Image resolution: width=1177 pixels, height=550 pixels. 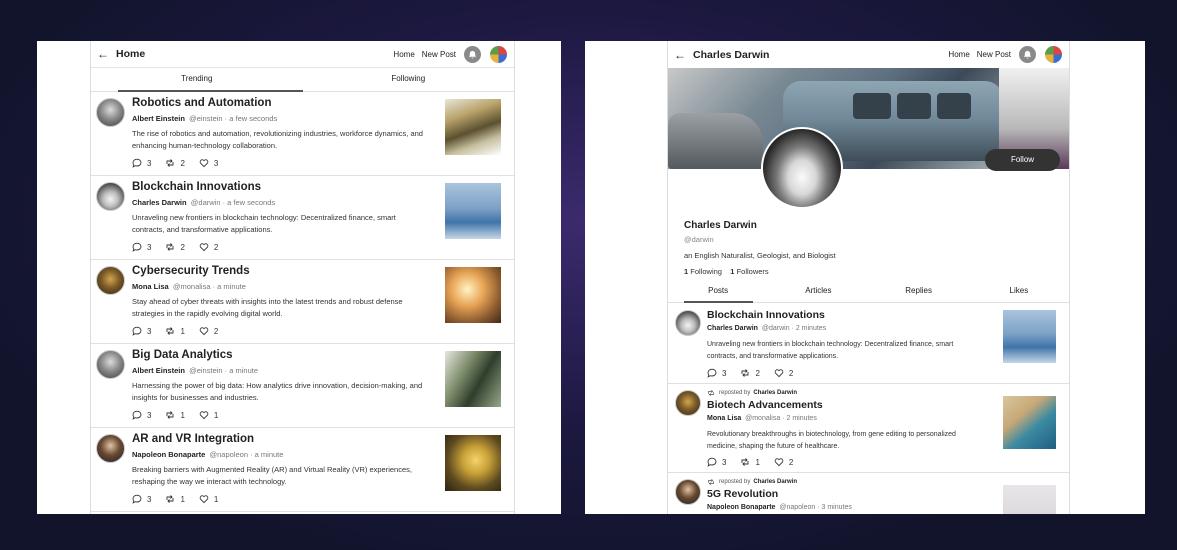 What do you see at coordinates (201, 103) in the screenshot?
I see `post-title: Robotics and Automation` at bounding box center [201, 103].